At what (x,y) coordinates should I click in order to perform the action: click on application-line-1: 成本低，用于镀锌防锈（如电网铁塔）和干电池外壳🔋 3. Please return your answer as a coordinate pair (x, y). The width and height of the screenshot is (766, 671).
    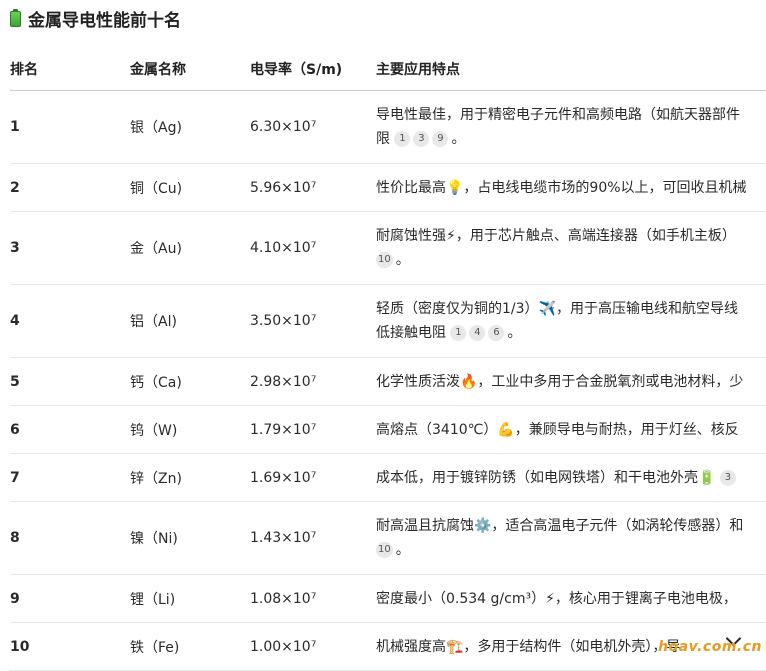
    Looking at the image, I should click on (571, 478).